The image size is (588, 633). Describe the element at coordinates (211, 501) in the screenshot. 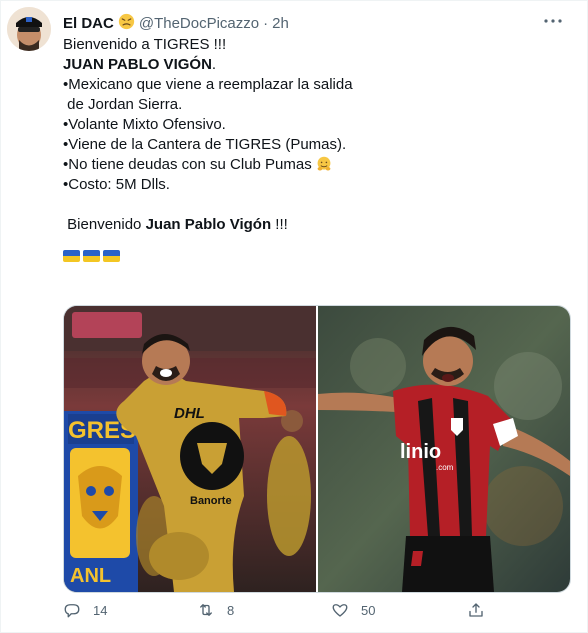

I see `jersey-sponsor-banorte: Banorte` at that location.